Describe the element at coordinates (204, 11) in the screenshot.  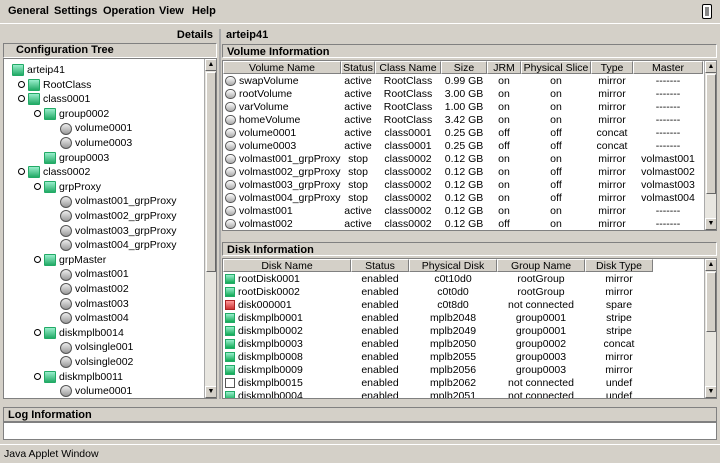
I see `menu-help: Help` at that location.